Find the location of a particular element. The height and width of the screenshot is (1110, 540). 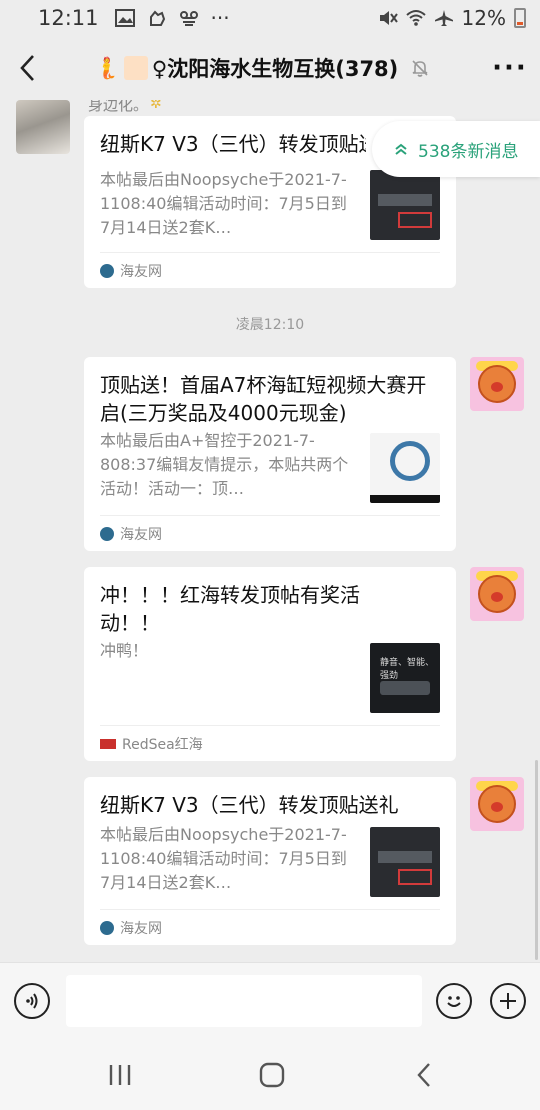

voice-icon is located at coordinates (32, 1001).